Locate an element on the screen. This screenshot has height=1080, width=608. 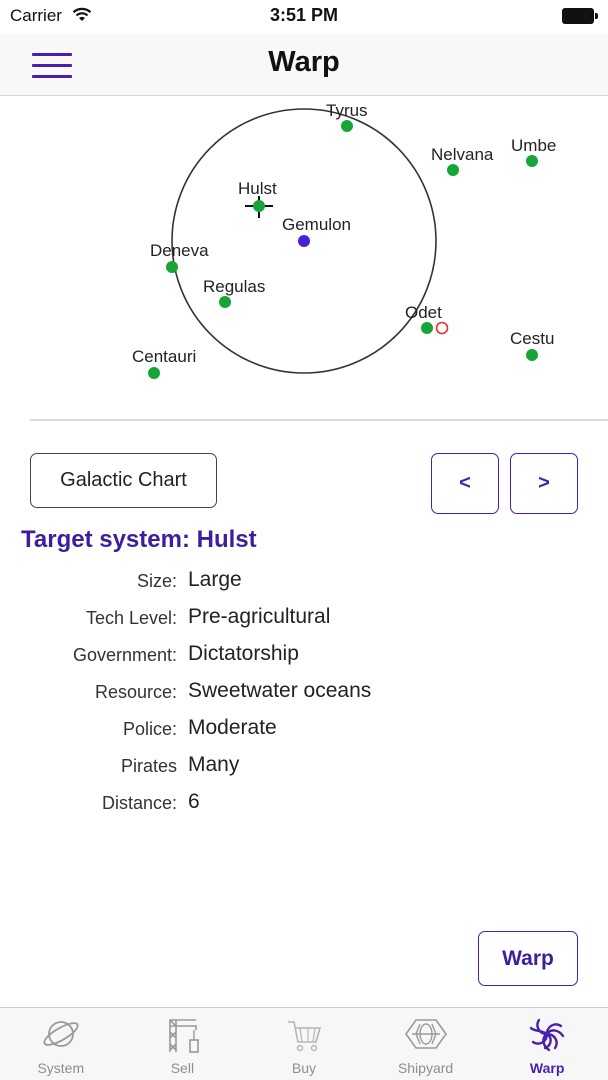
page-title: Warp is located at coordinates (304, 62).